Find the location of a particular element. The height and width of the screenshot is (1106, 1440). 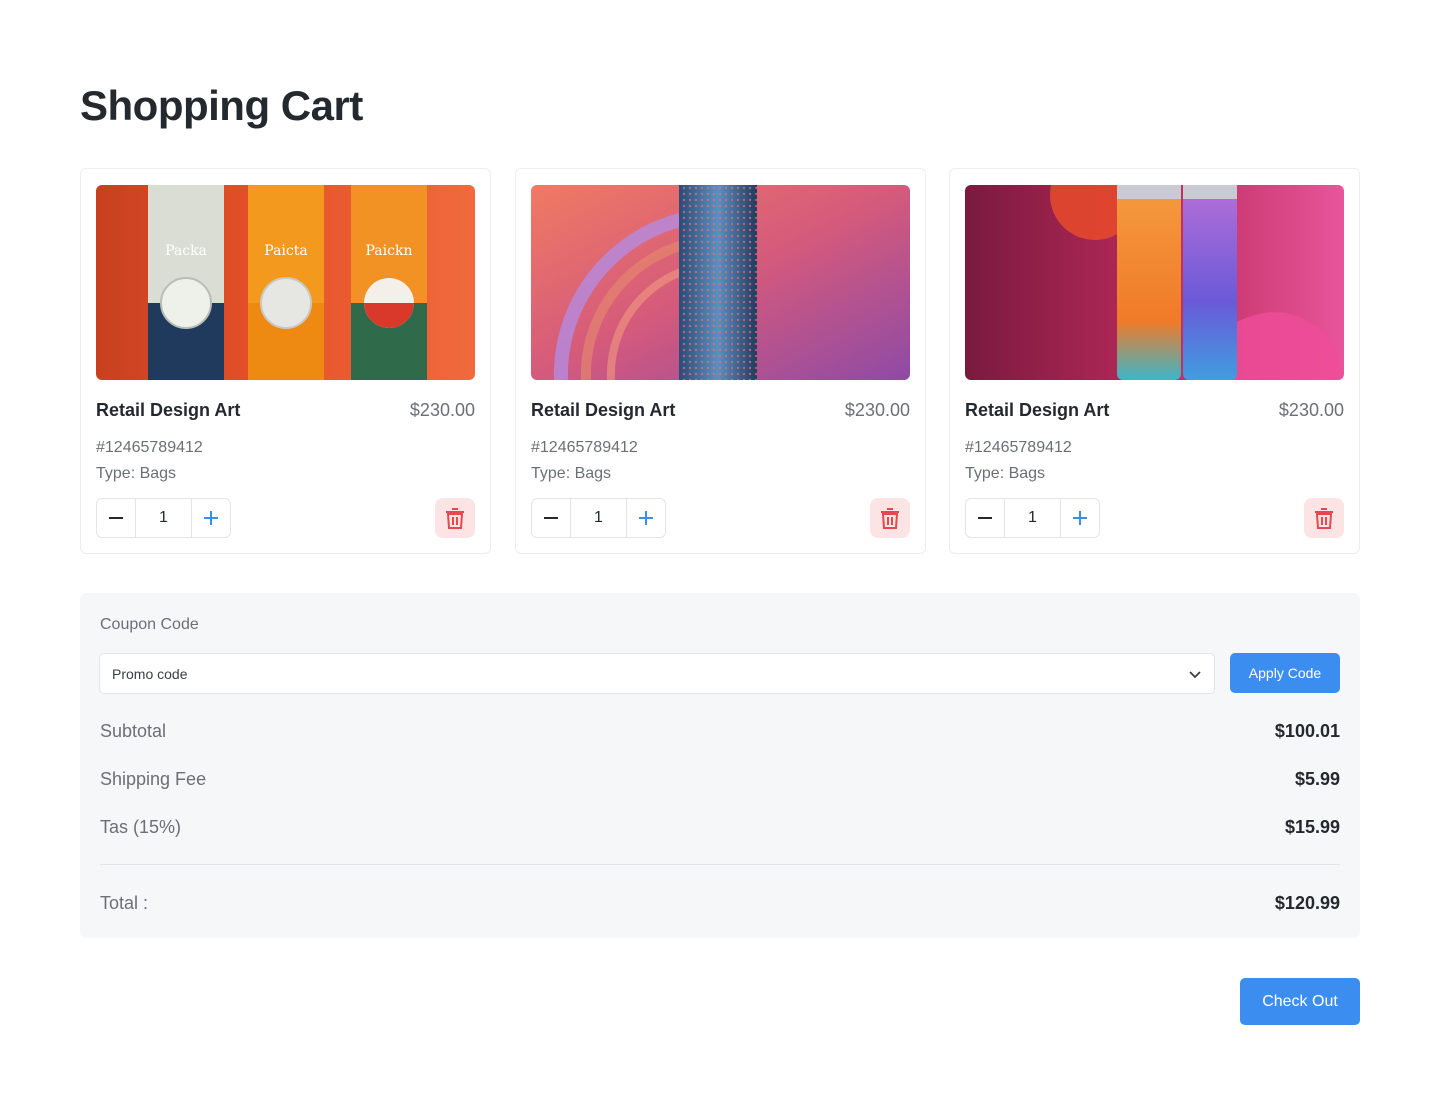

summary-divider is located at coordinates (720, 864).